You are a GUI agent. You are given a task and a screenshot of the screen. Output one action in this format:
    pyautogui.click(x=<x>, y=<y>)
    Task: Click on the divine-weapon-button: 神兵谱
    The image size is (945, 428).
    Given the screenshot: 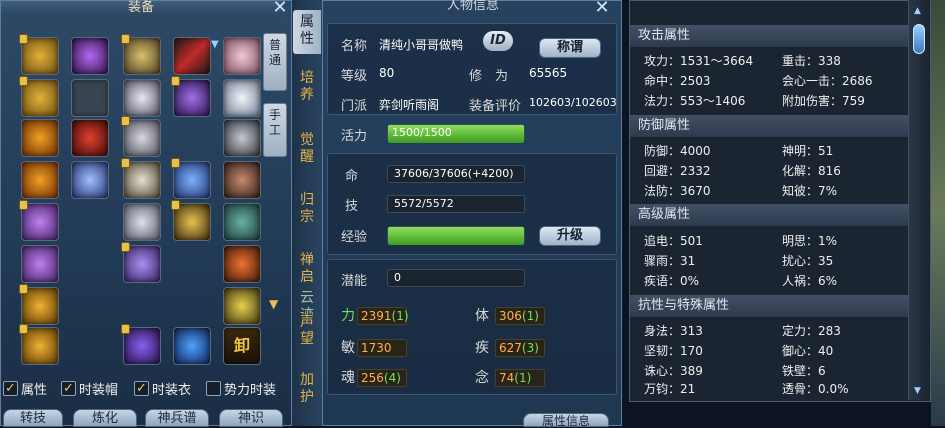 What is the action you would take?
    pyautogui.click(x=177, y=418)
    